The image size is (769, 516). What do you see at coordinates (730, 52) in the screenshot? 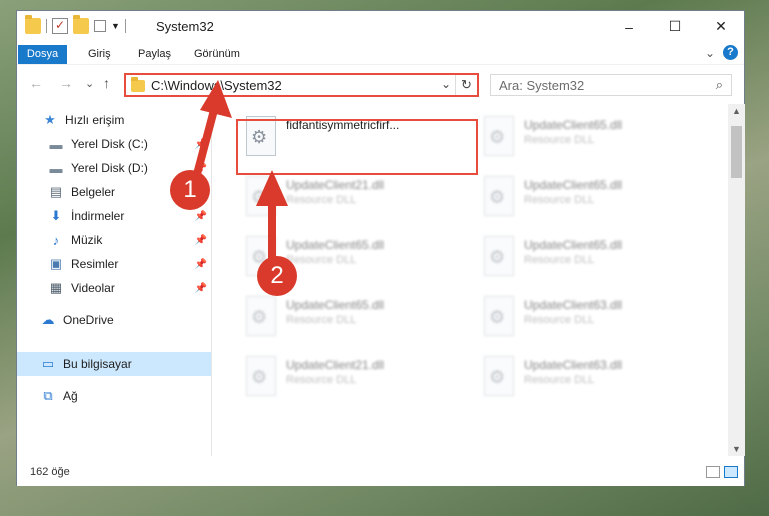
I see `help-icon: ?` at bounding box center [730, 52].